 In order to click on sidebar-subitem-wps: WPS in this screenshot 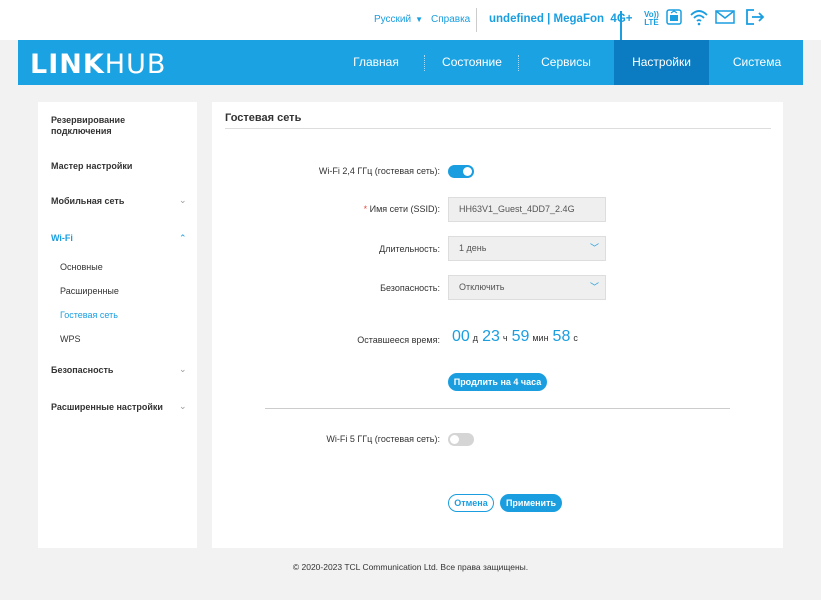, I will do `click(70, 339)`.